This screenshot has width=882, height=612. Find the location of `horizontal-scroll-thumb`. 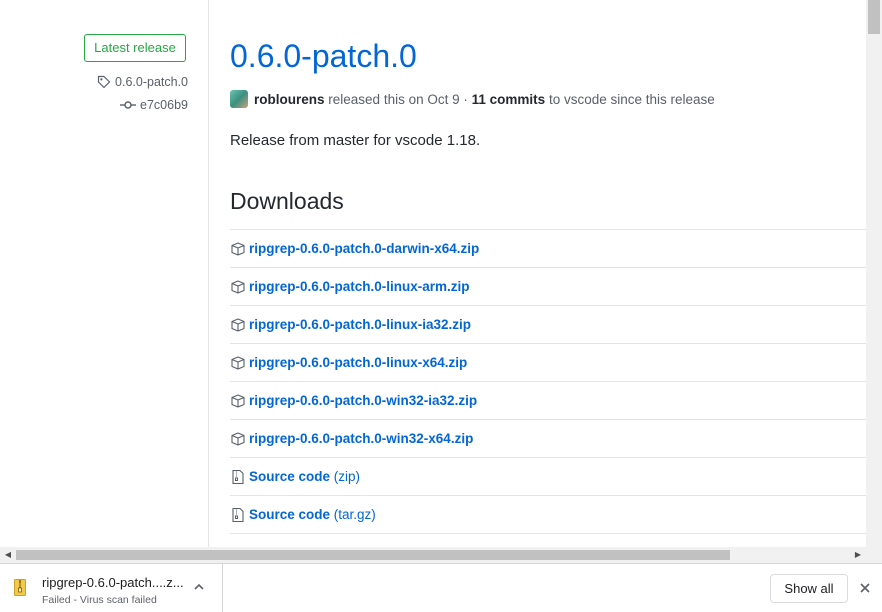

horizontal-scroll-thumb is located at coordinates (373, 555).